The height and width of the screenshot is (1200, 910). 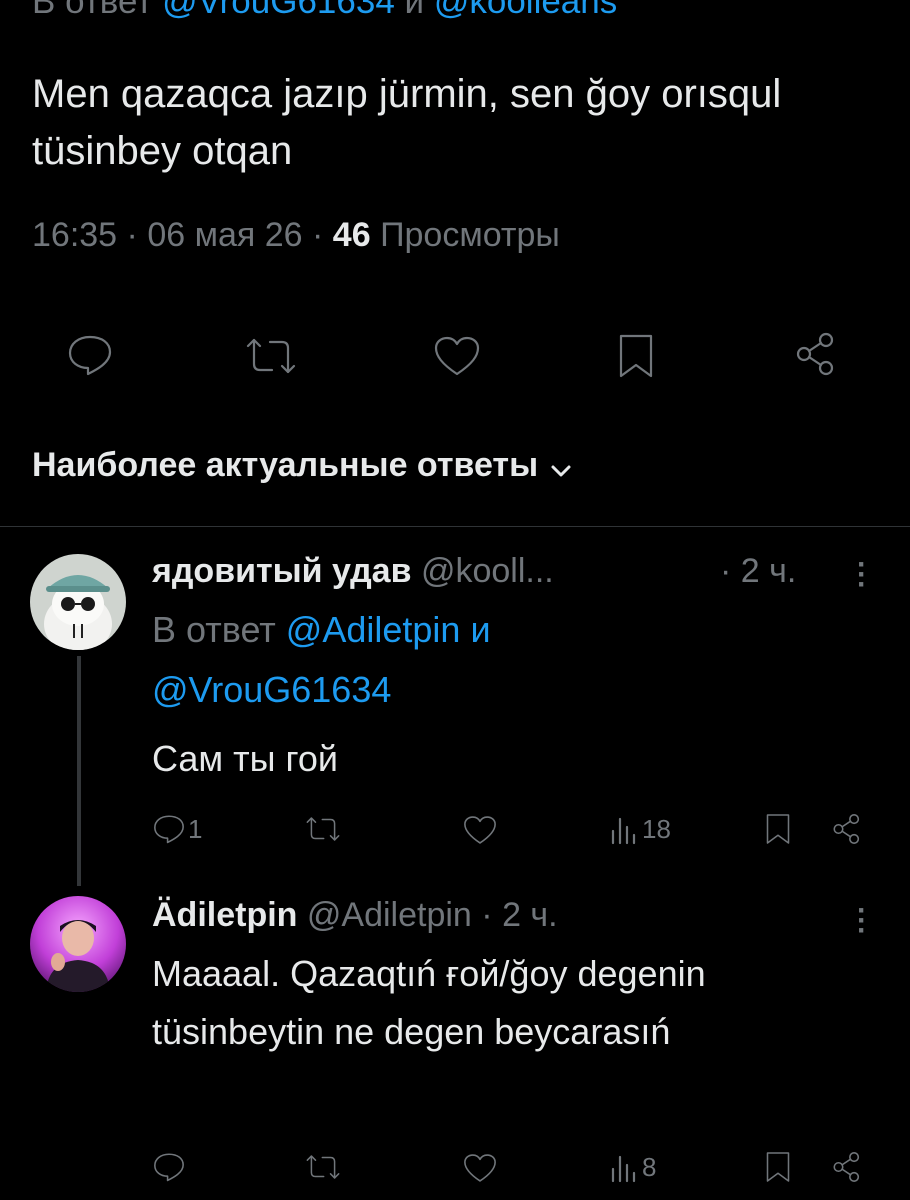 I want to click on reply-header: Ädiletpin @Adiletpin · 2 ч., so click(x=355, y=915).